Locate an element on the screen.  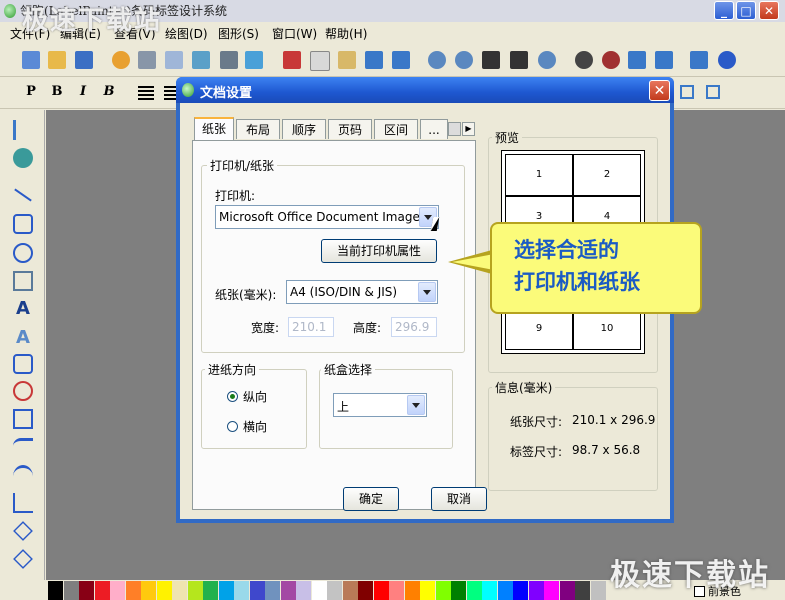
cut-icon is located at coordinates (292, 60).